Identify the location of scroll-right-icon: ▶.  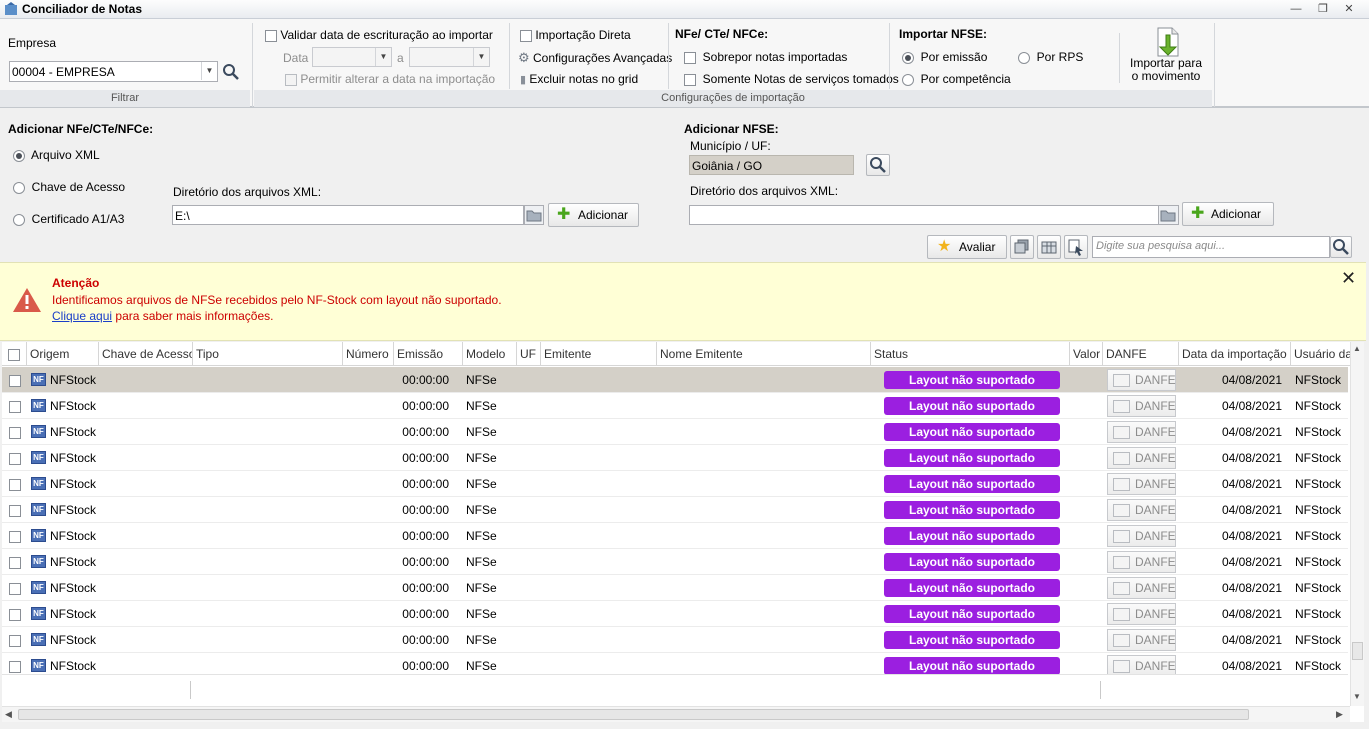
(1339, 714).